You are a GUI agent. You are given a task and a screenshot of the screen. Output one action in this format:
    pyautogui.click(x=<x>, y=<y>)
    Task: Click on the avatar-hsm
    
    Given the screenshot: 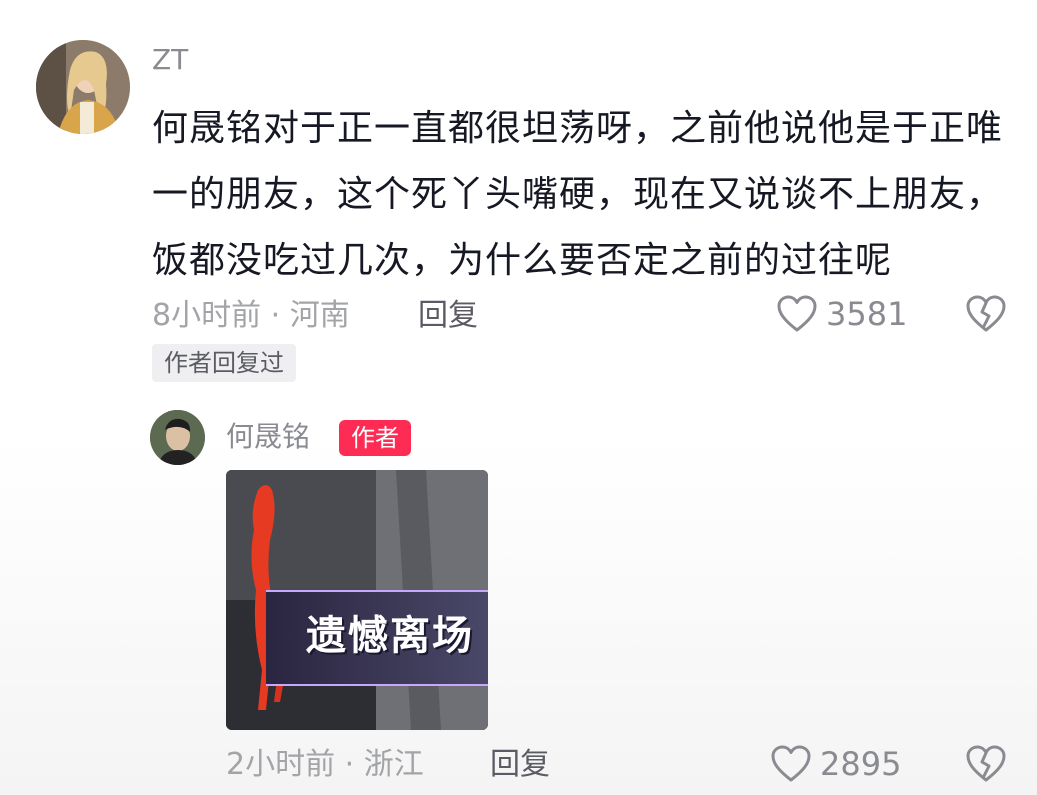 What is the action you would take?
    pyautogui.click(x=177, y=437)
    